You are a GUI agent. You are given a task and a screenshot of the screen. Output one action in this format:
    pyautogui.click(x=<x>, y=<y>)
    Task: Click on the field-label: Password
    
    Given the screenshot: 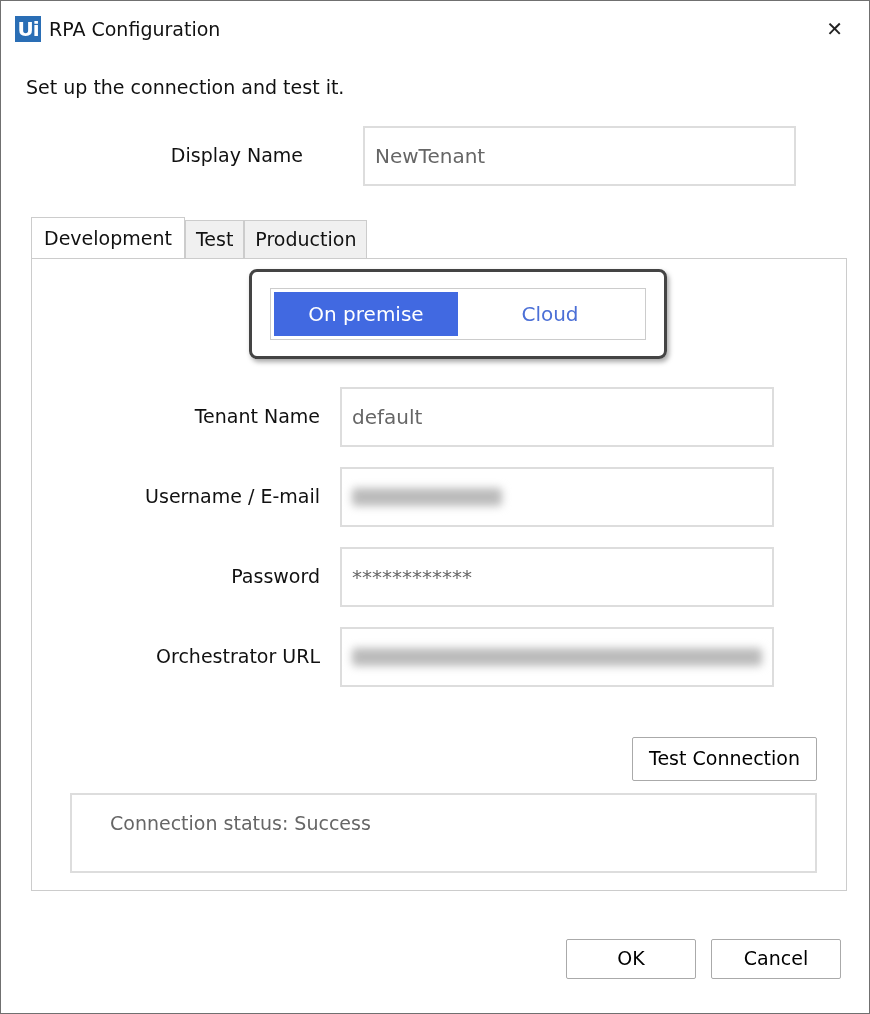 What is the action you would take?
    pyautogui.click(x=275, y=577)
    